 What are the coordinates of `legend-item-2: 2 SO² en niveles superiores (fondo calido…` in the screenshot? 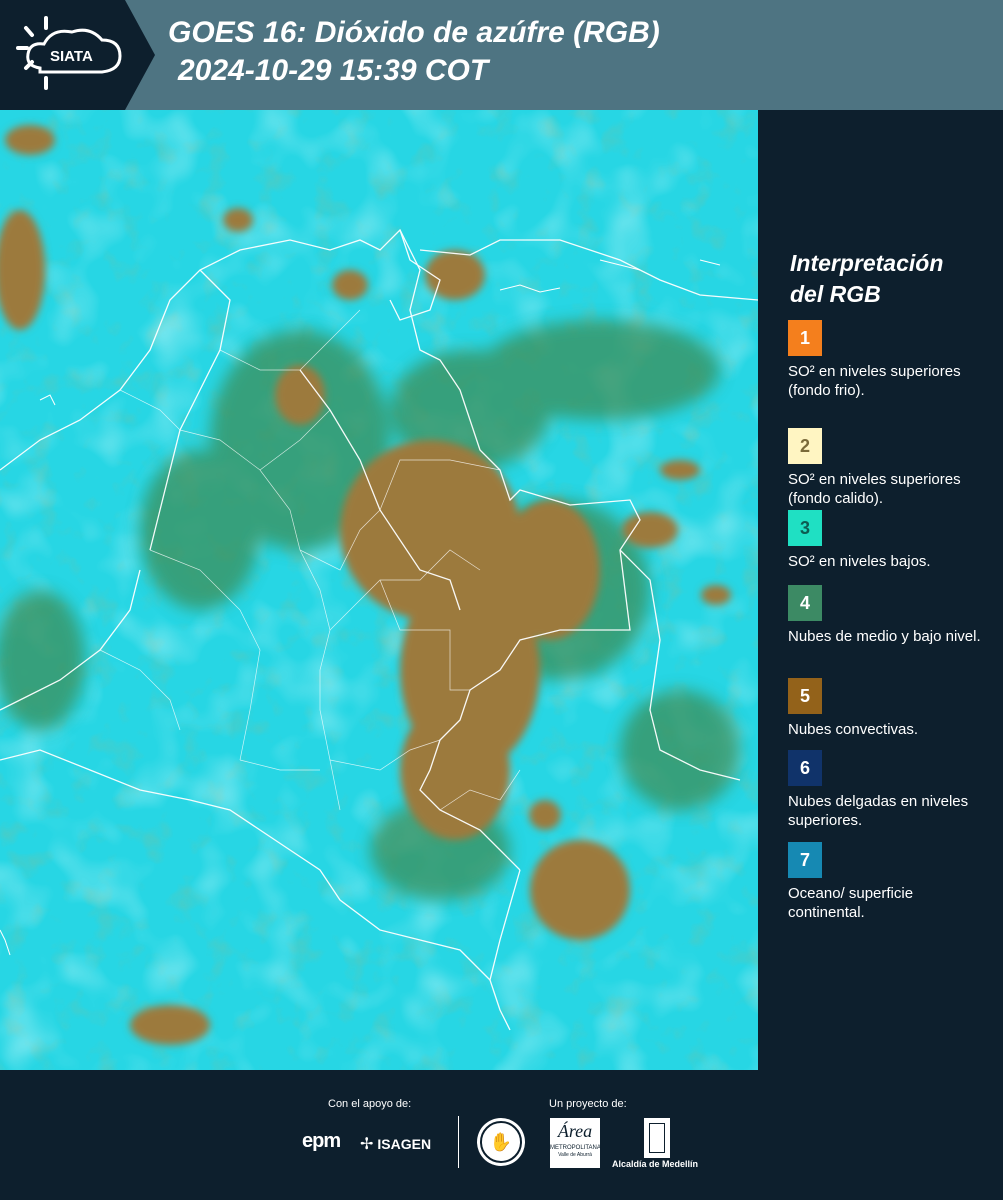 It's located at (890, 468).